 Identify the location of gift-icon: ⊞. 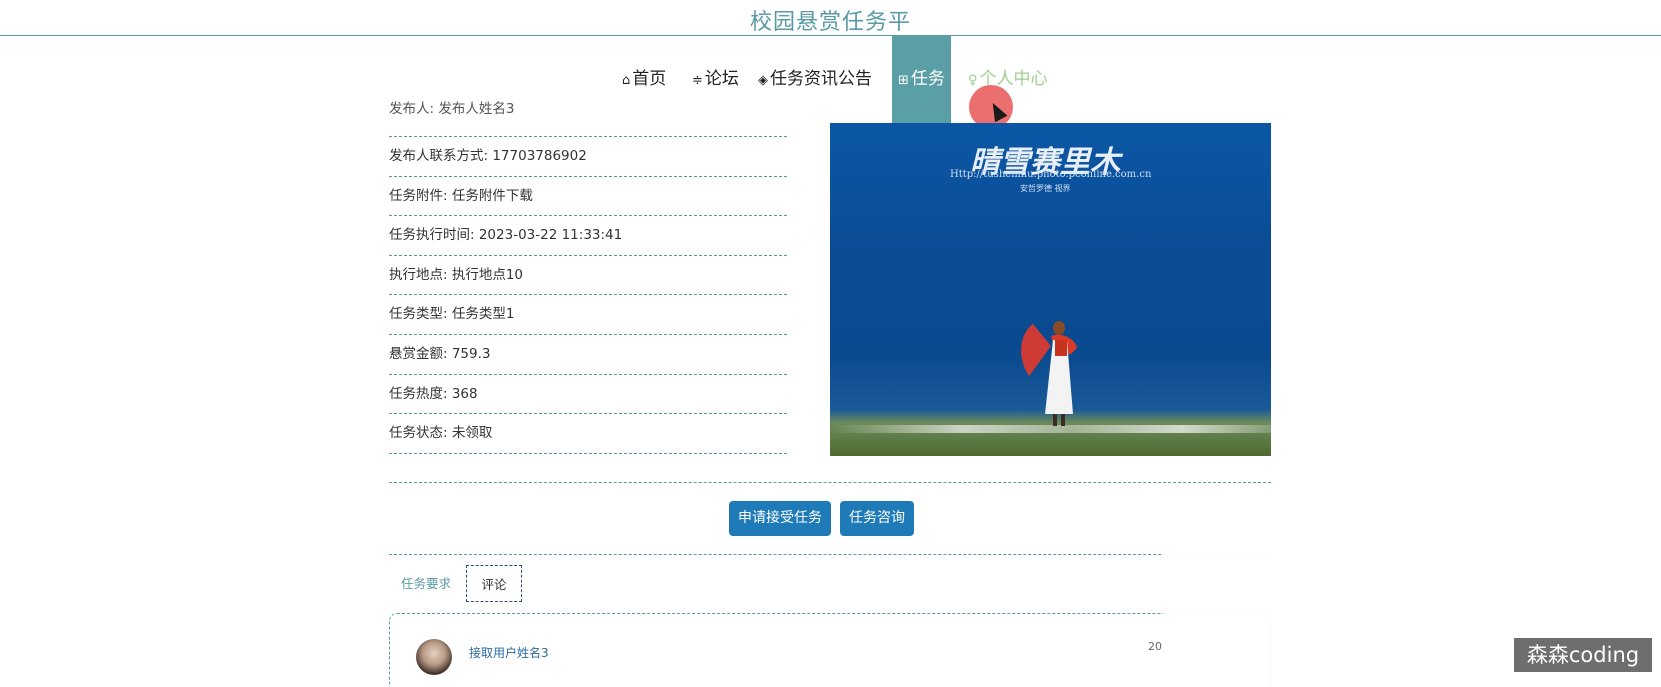
(903, 80).